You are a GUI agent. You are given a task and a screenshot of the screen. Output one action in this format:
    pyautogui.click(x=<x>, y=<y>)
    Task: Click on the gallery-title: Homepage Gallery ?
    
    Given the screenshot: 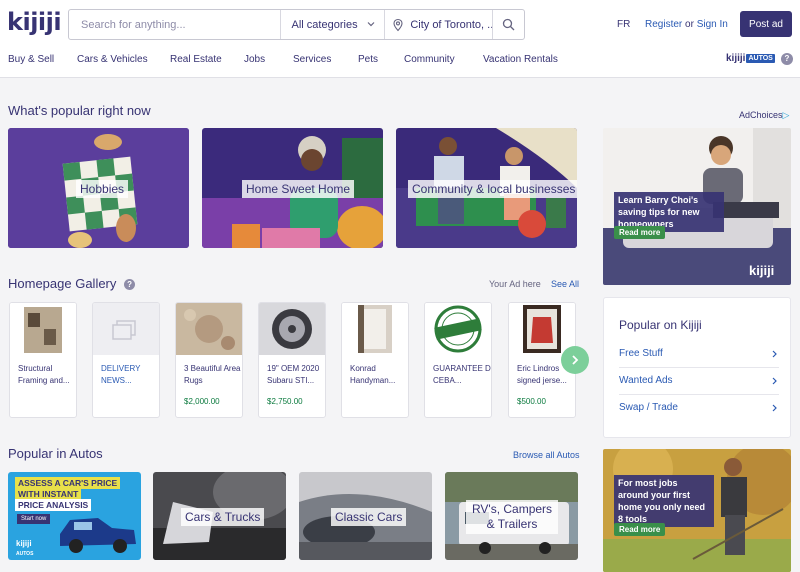 What is the action you would take?
    pyautogui.click(x=72, y=283)
    